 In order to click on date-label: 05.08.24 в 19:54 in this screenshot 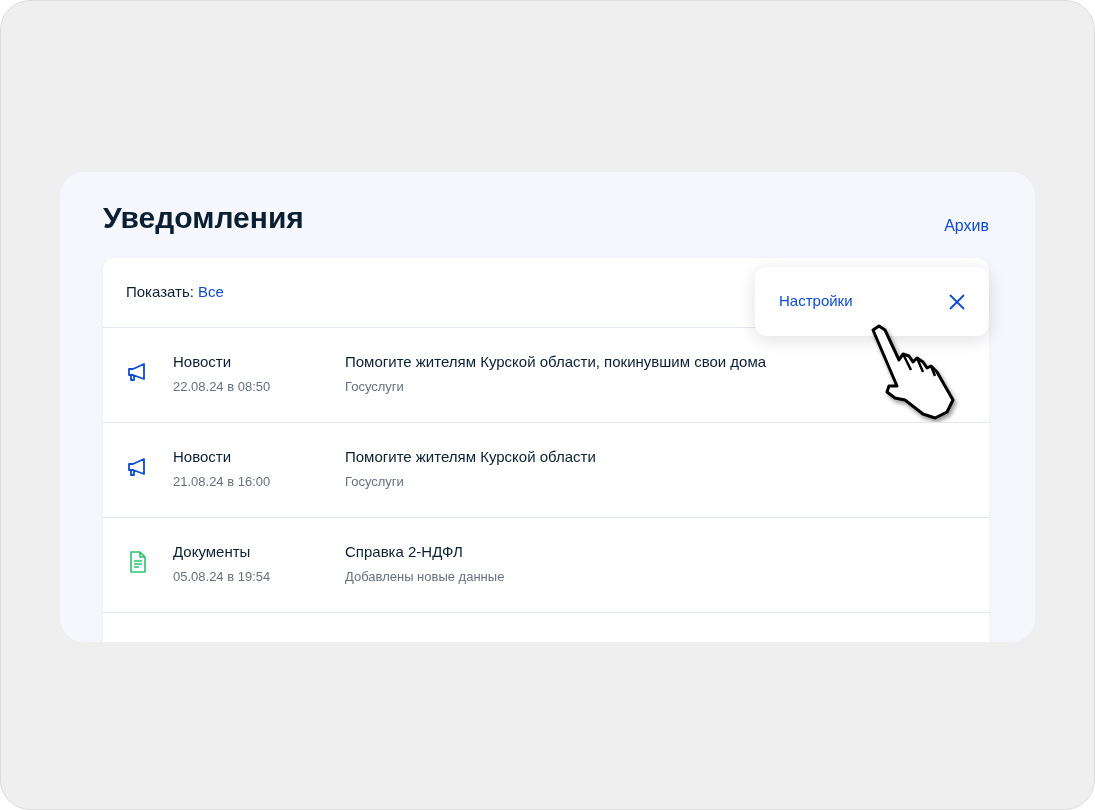, I will do `click(222, 577)`.